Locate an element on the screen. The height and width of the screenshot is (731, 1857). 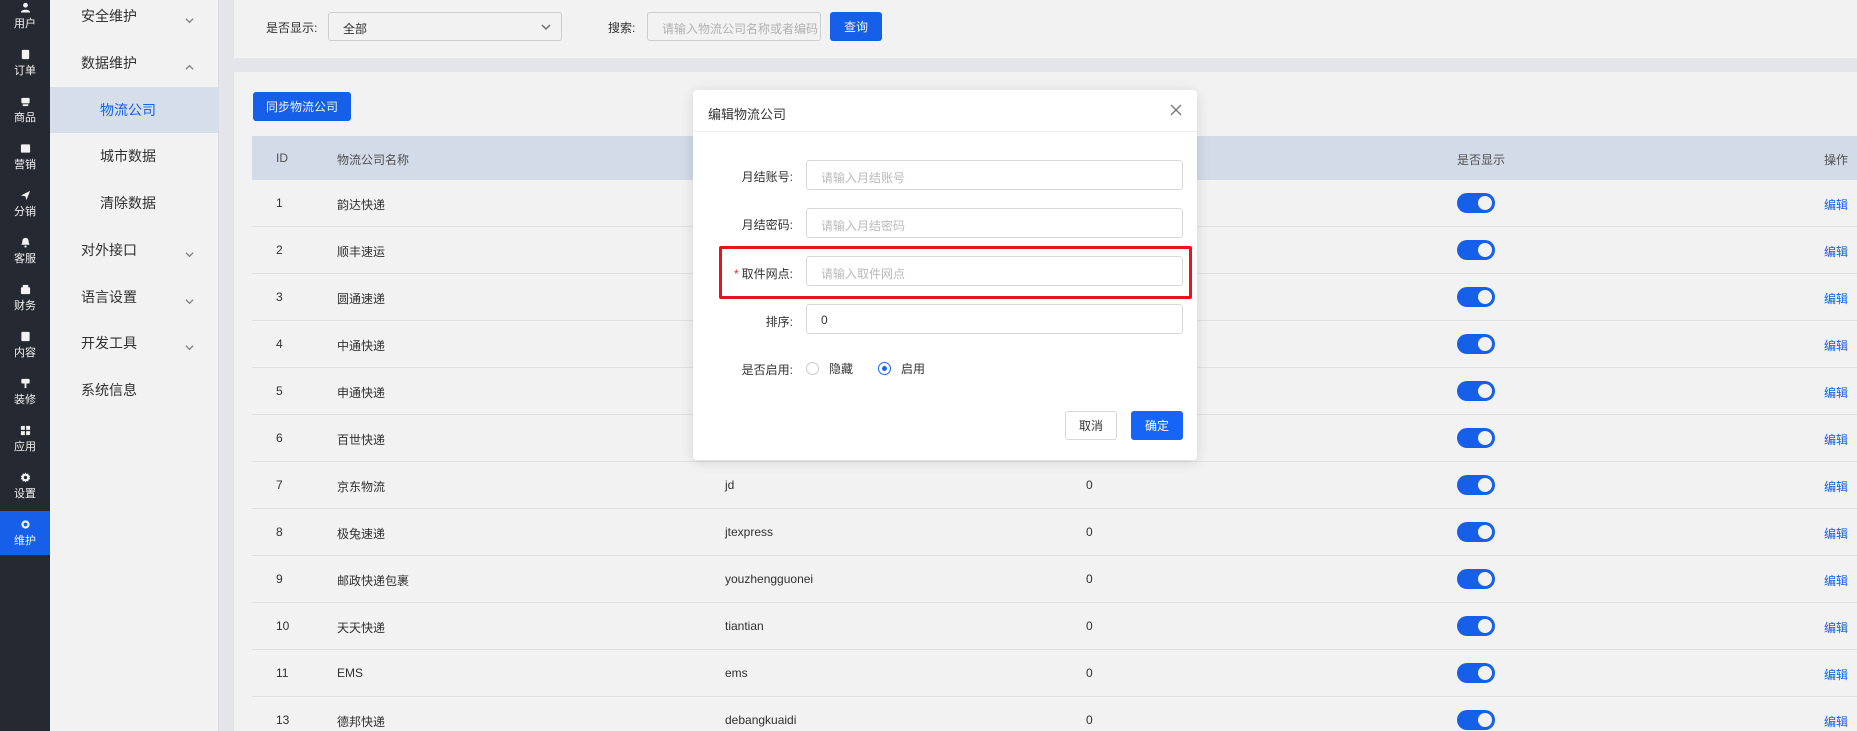
modal-header: 编辑物流公司 is located at coordinates (945, 111).